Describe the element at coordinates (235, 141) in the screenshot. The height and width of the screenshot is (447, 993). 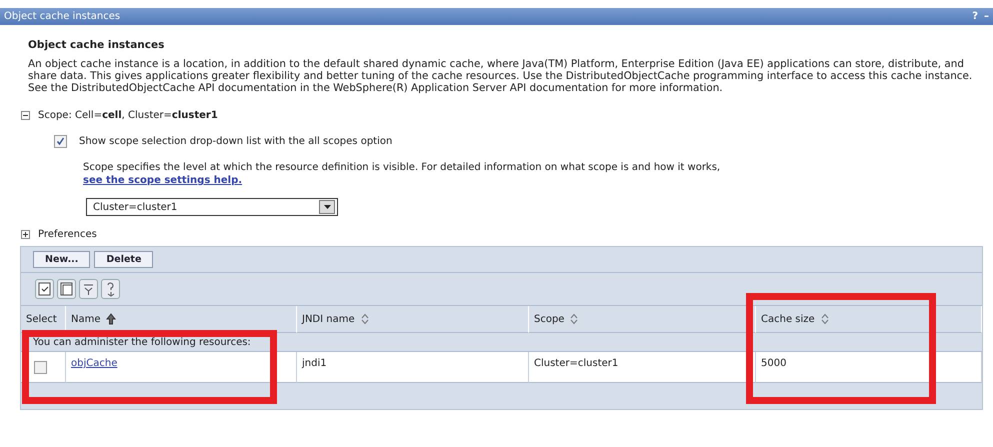
I see `checkbox-label: Show scope selection drop-down list with the all scopes option` at that location.